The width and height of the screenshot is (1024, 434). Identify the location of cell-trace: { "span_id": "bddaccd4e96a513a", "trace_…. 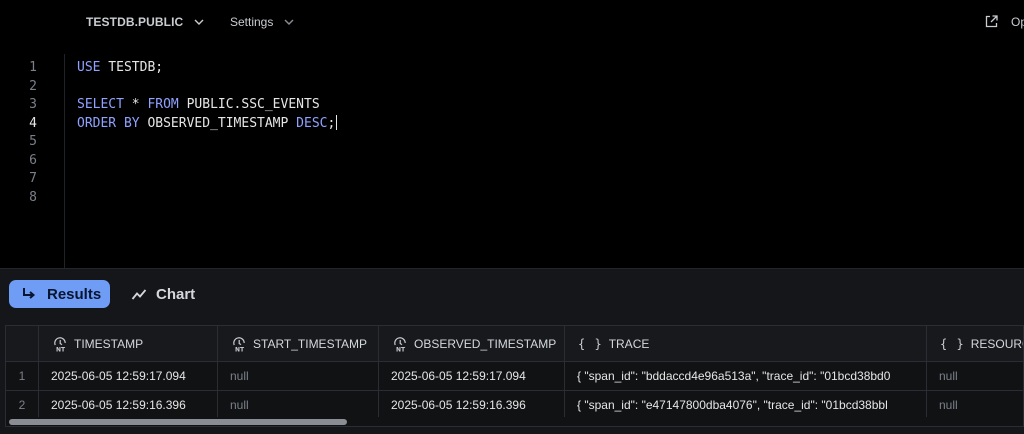
(746, 376).